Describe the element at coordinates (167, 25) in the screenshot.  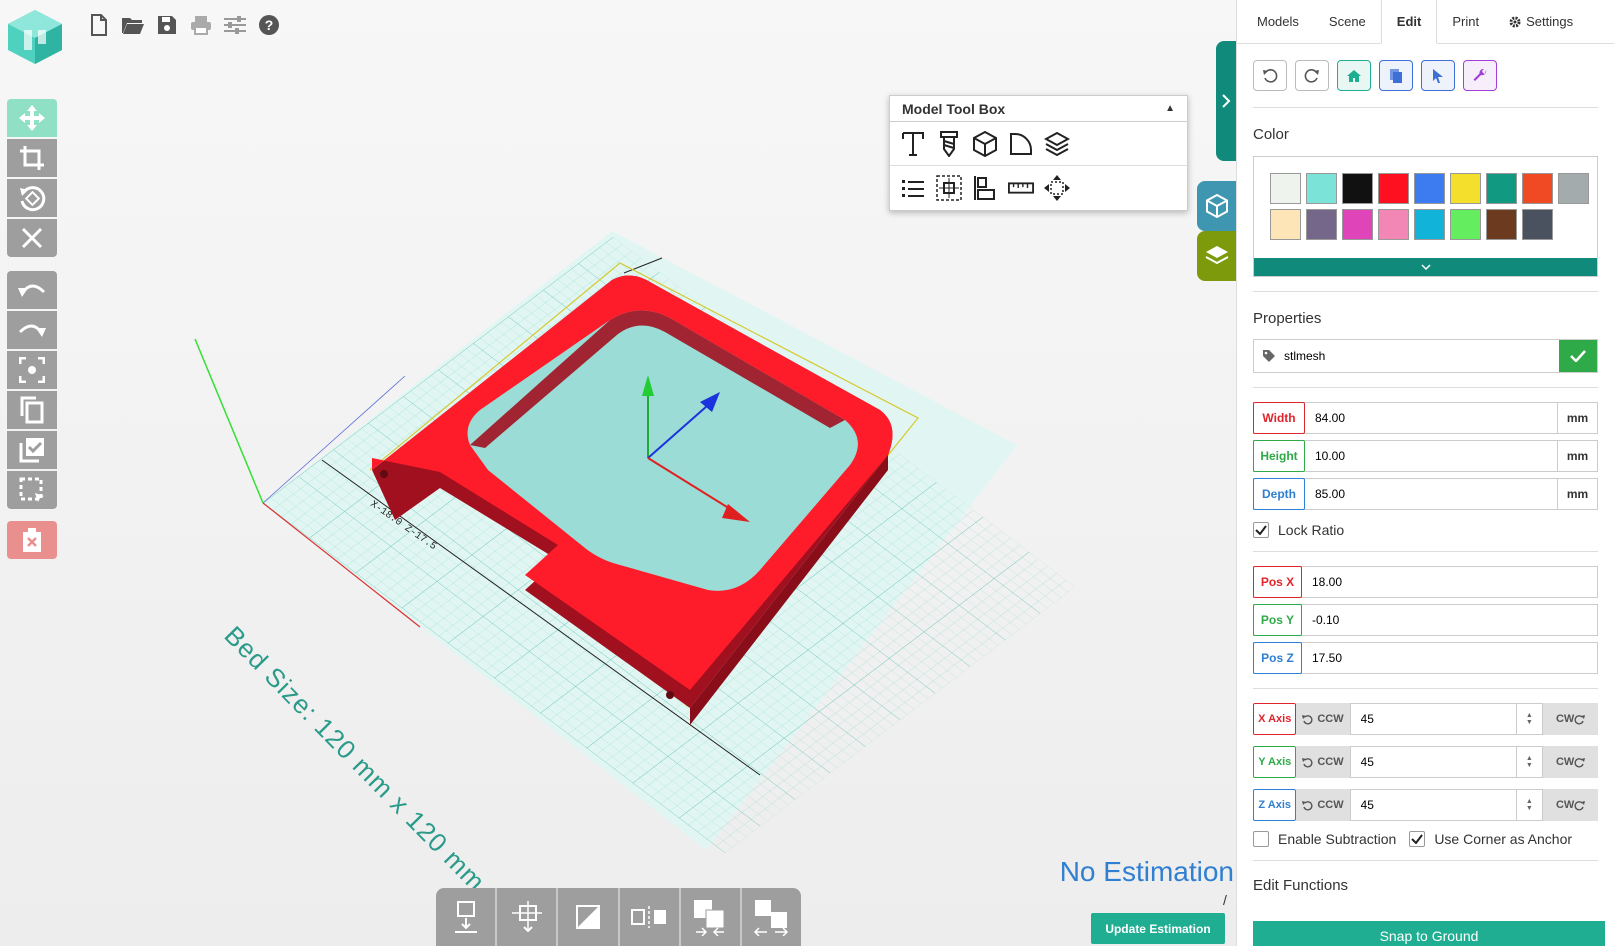
I see `save-icon` at that location.